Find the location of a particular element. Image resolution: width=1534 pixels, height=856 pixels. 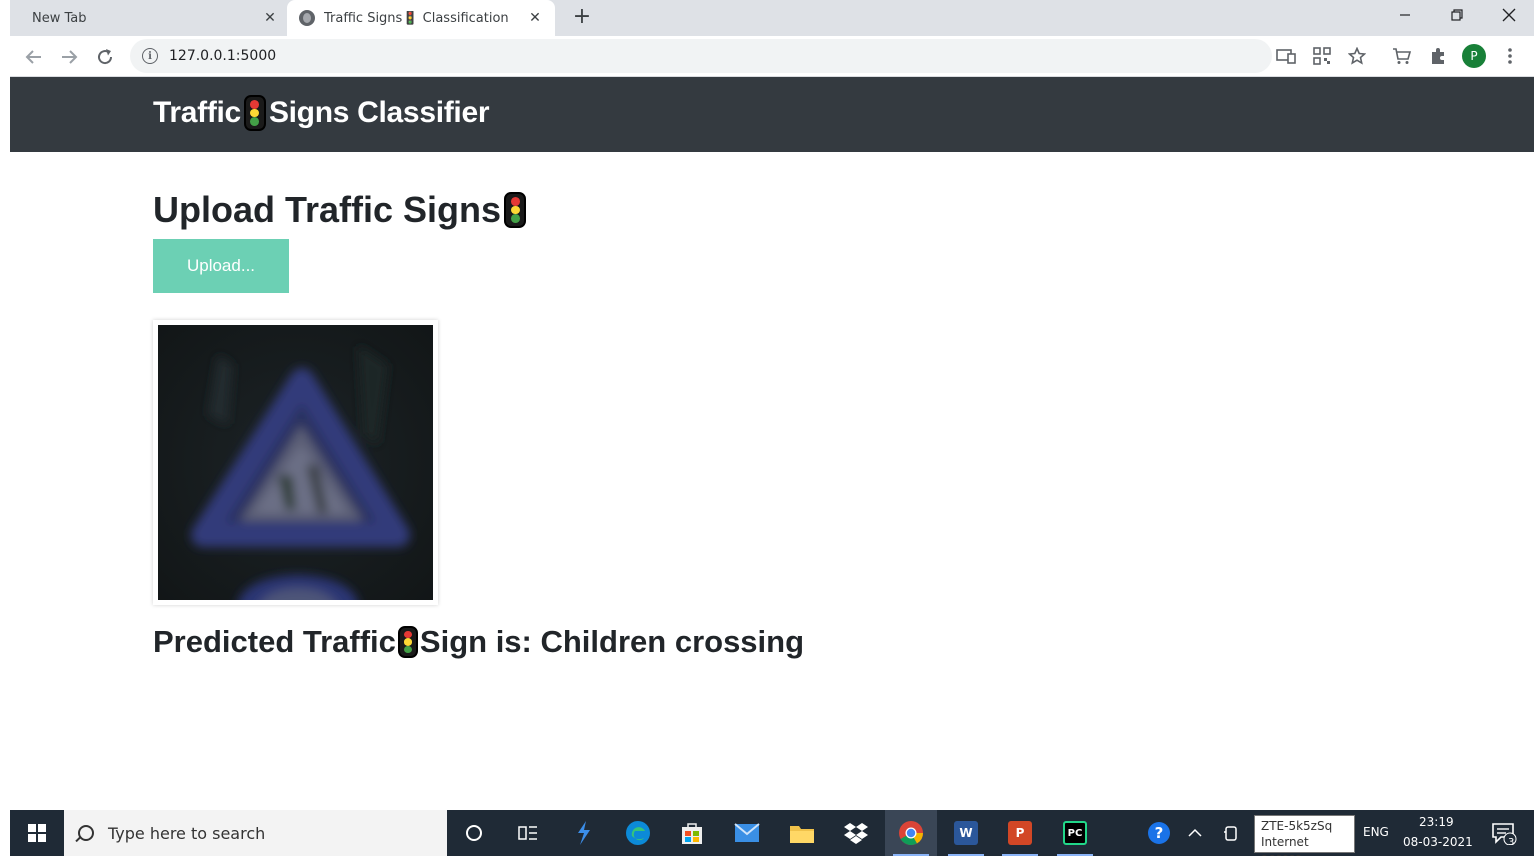

globe-icon is located at coordinates (307, 18).